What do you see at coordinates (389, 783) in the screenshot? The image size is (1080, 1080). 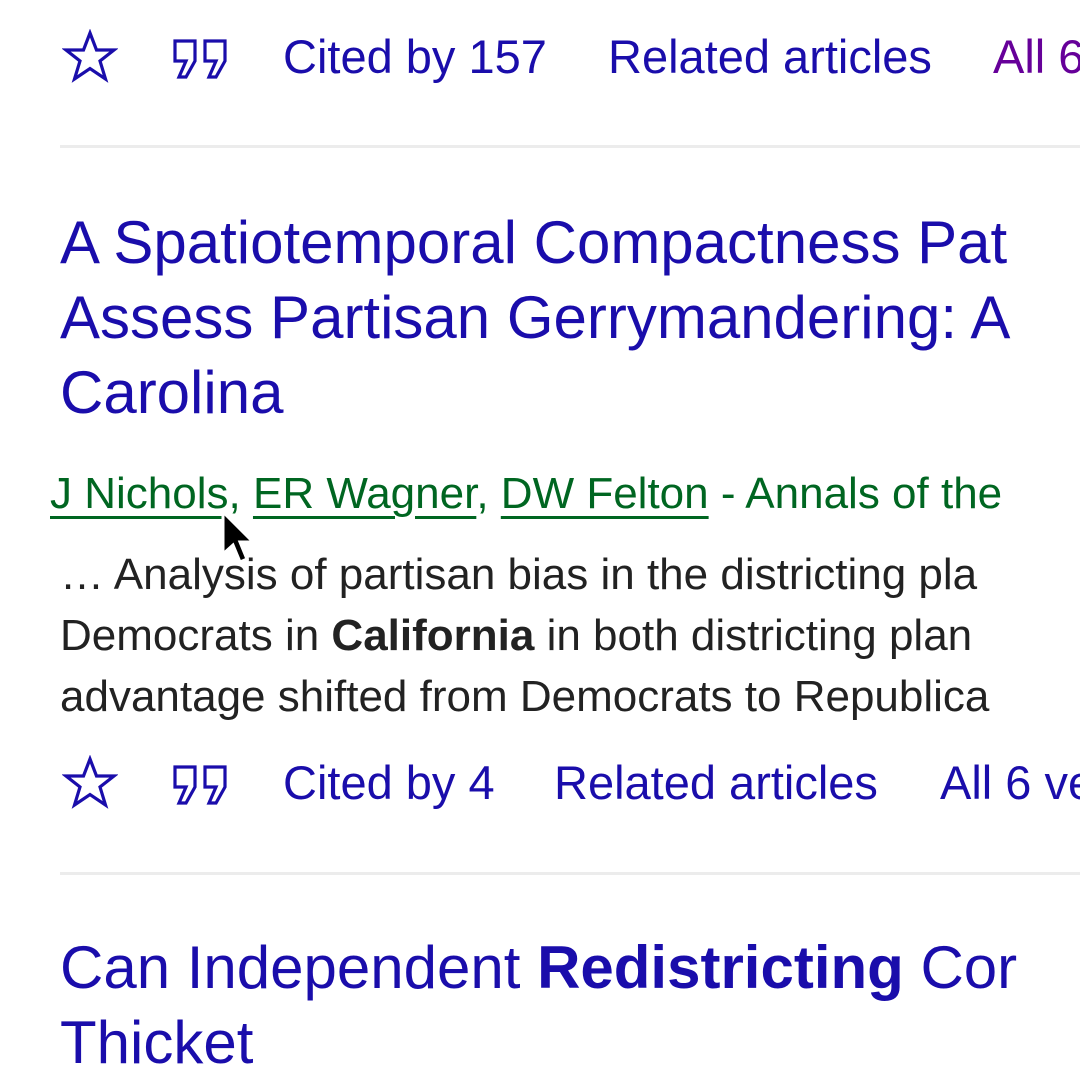 I see `cited-by-link: Cited by 4` at bounding box center [389, 783].